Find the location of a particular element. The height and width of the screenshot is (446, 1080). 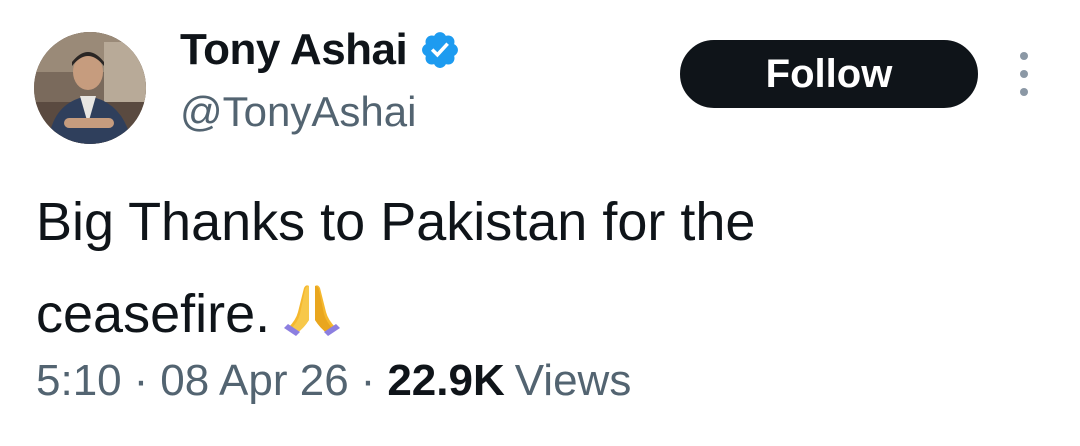

more-options-icon is located at coordinates (1024, 74).